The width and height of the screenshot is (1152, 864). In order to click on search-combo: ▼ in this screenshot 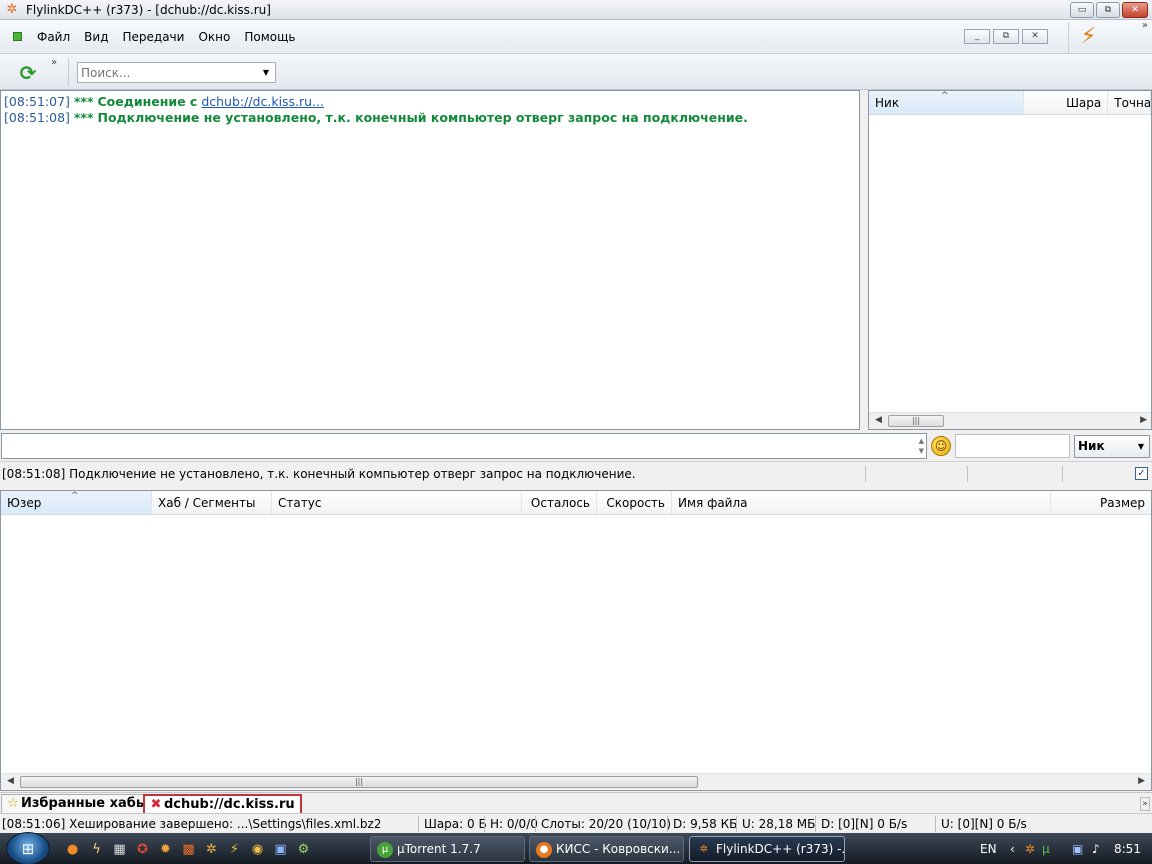, I will do `click(176, 72)`.